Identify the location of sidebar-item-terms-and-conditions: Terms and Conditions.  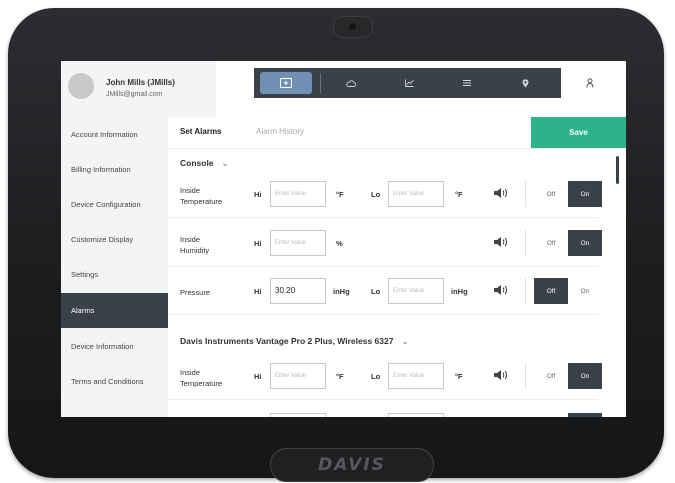
(114, 381).